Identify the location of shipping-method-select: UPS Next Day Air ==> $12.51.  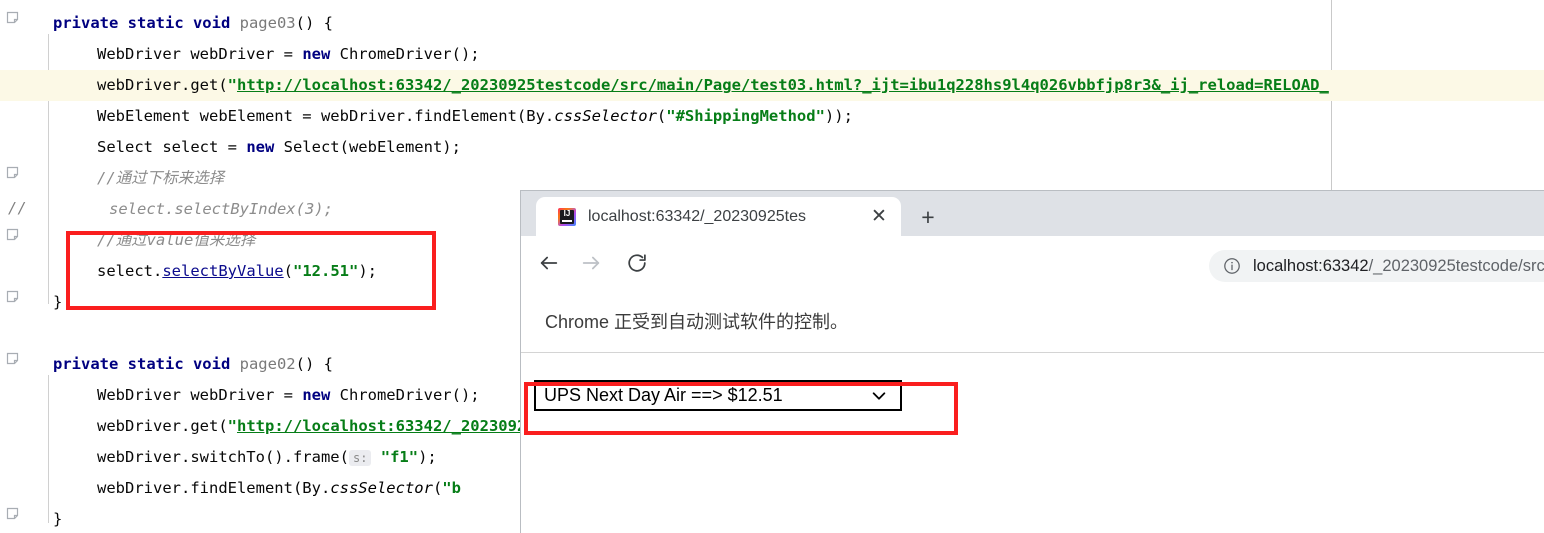
(718, 395).